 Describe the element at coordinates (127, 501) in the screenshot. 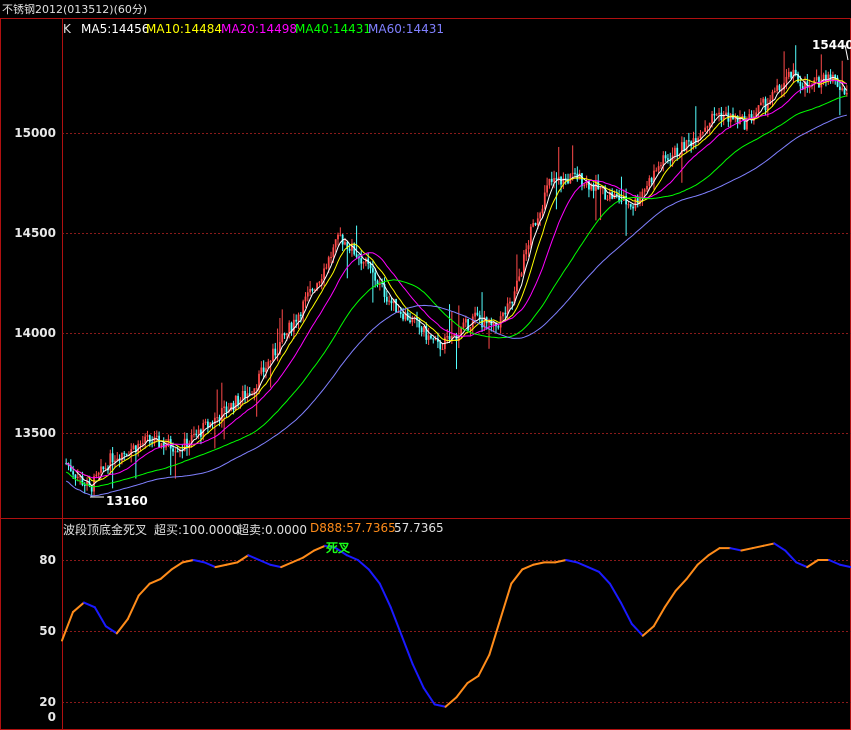

I see `low-price-marker: 13160` at that location.